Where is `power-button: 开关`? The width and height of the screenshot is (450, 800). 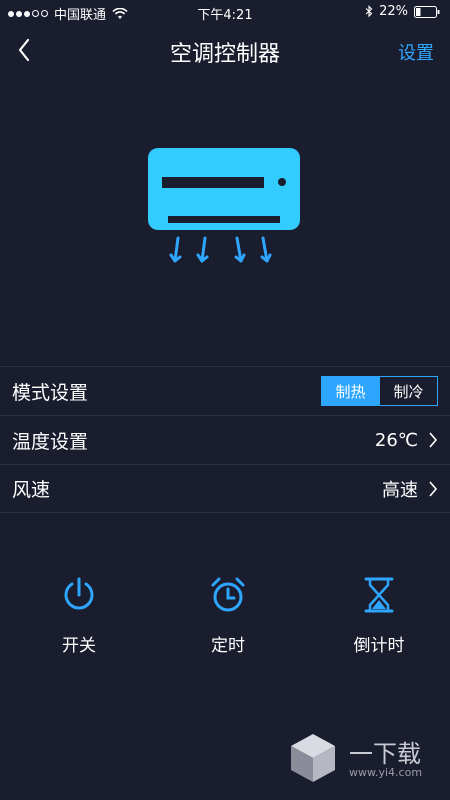 power-button: 开关 is located at coordinates (79, 615).